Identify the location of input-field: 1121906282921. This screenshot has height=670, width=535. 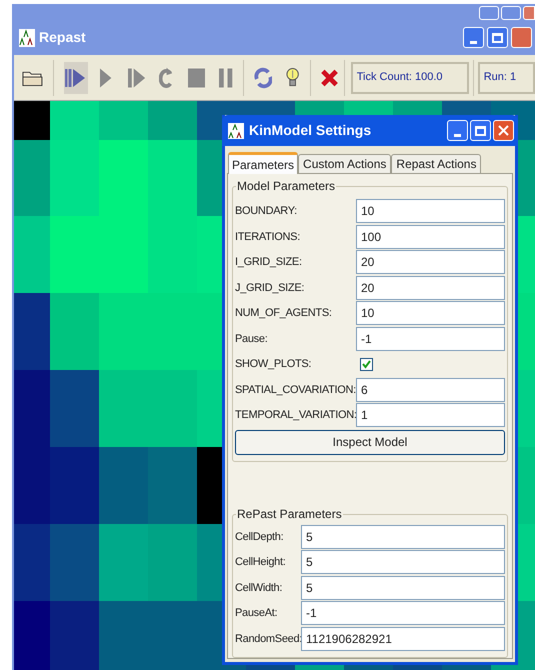
(403, 638).